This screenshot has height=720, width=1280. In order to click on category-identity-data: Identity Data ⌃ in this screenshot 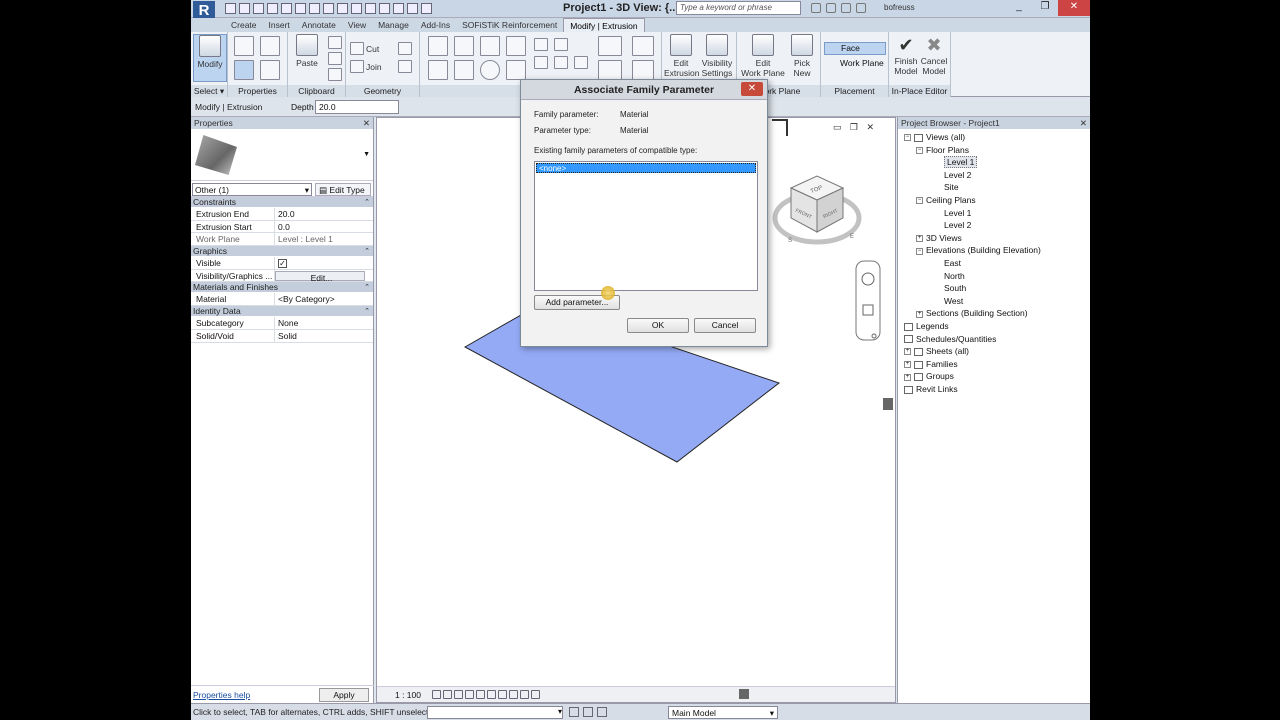, I will do `click(282, 312)`.